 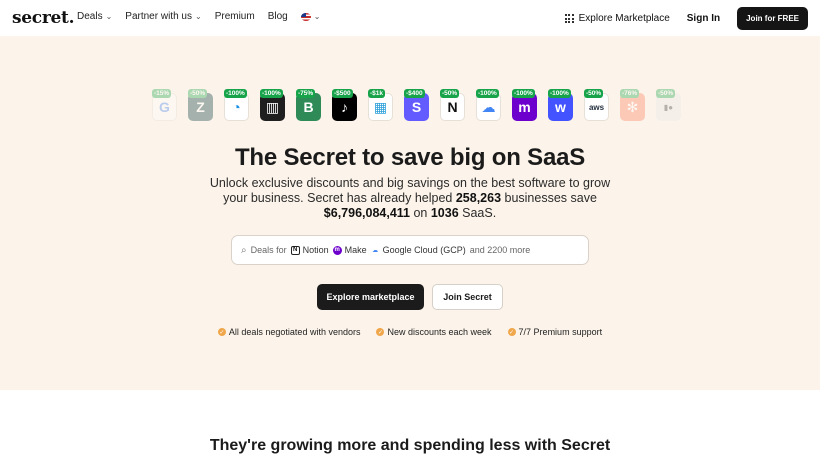 I want to click on explore-marketplace-button: Explore marketplace, so click(x=370, y=297).